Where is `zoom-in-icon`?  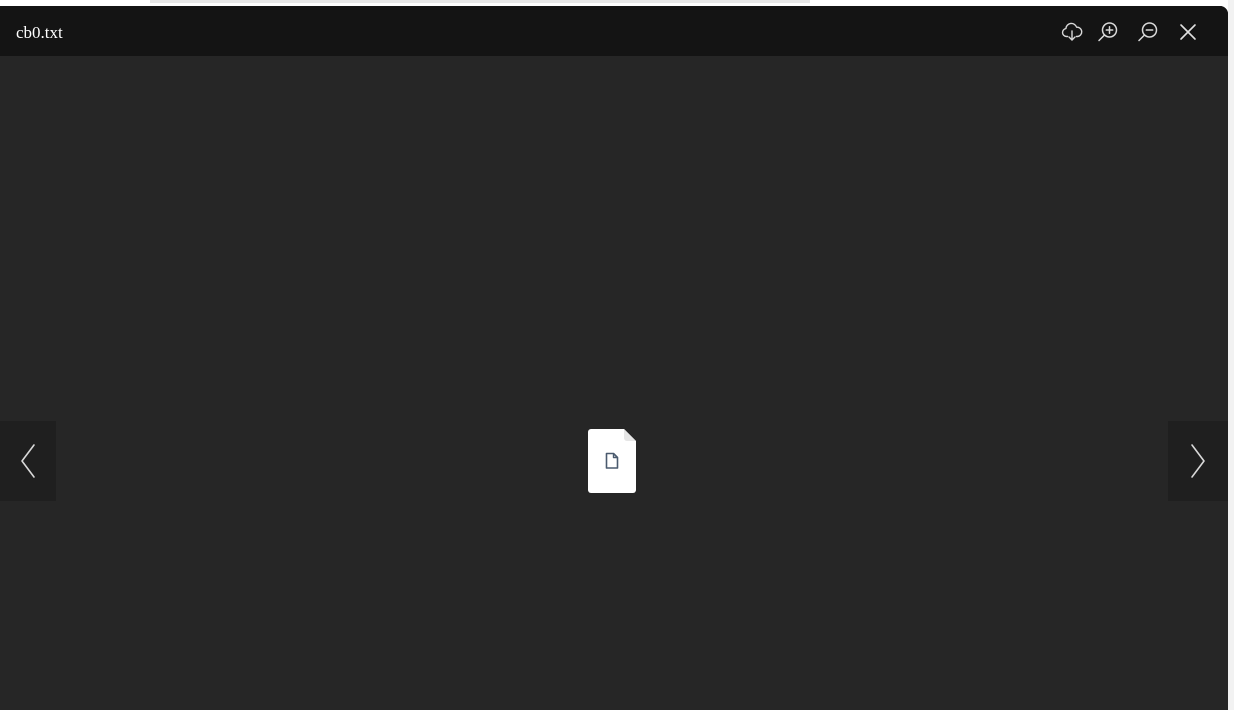 zoom-in-icon is located at coordinates (1108, 32).